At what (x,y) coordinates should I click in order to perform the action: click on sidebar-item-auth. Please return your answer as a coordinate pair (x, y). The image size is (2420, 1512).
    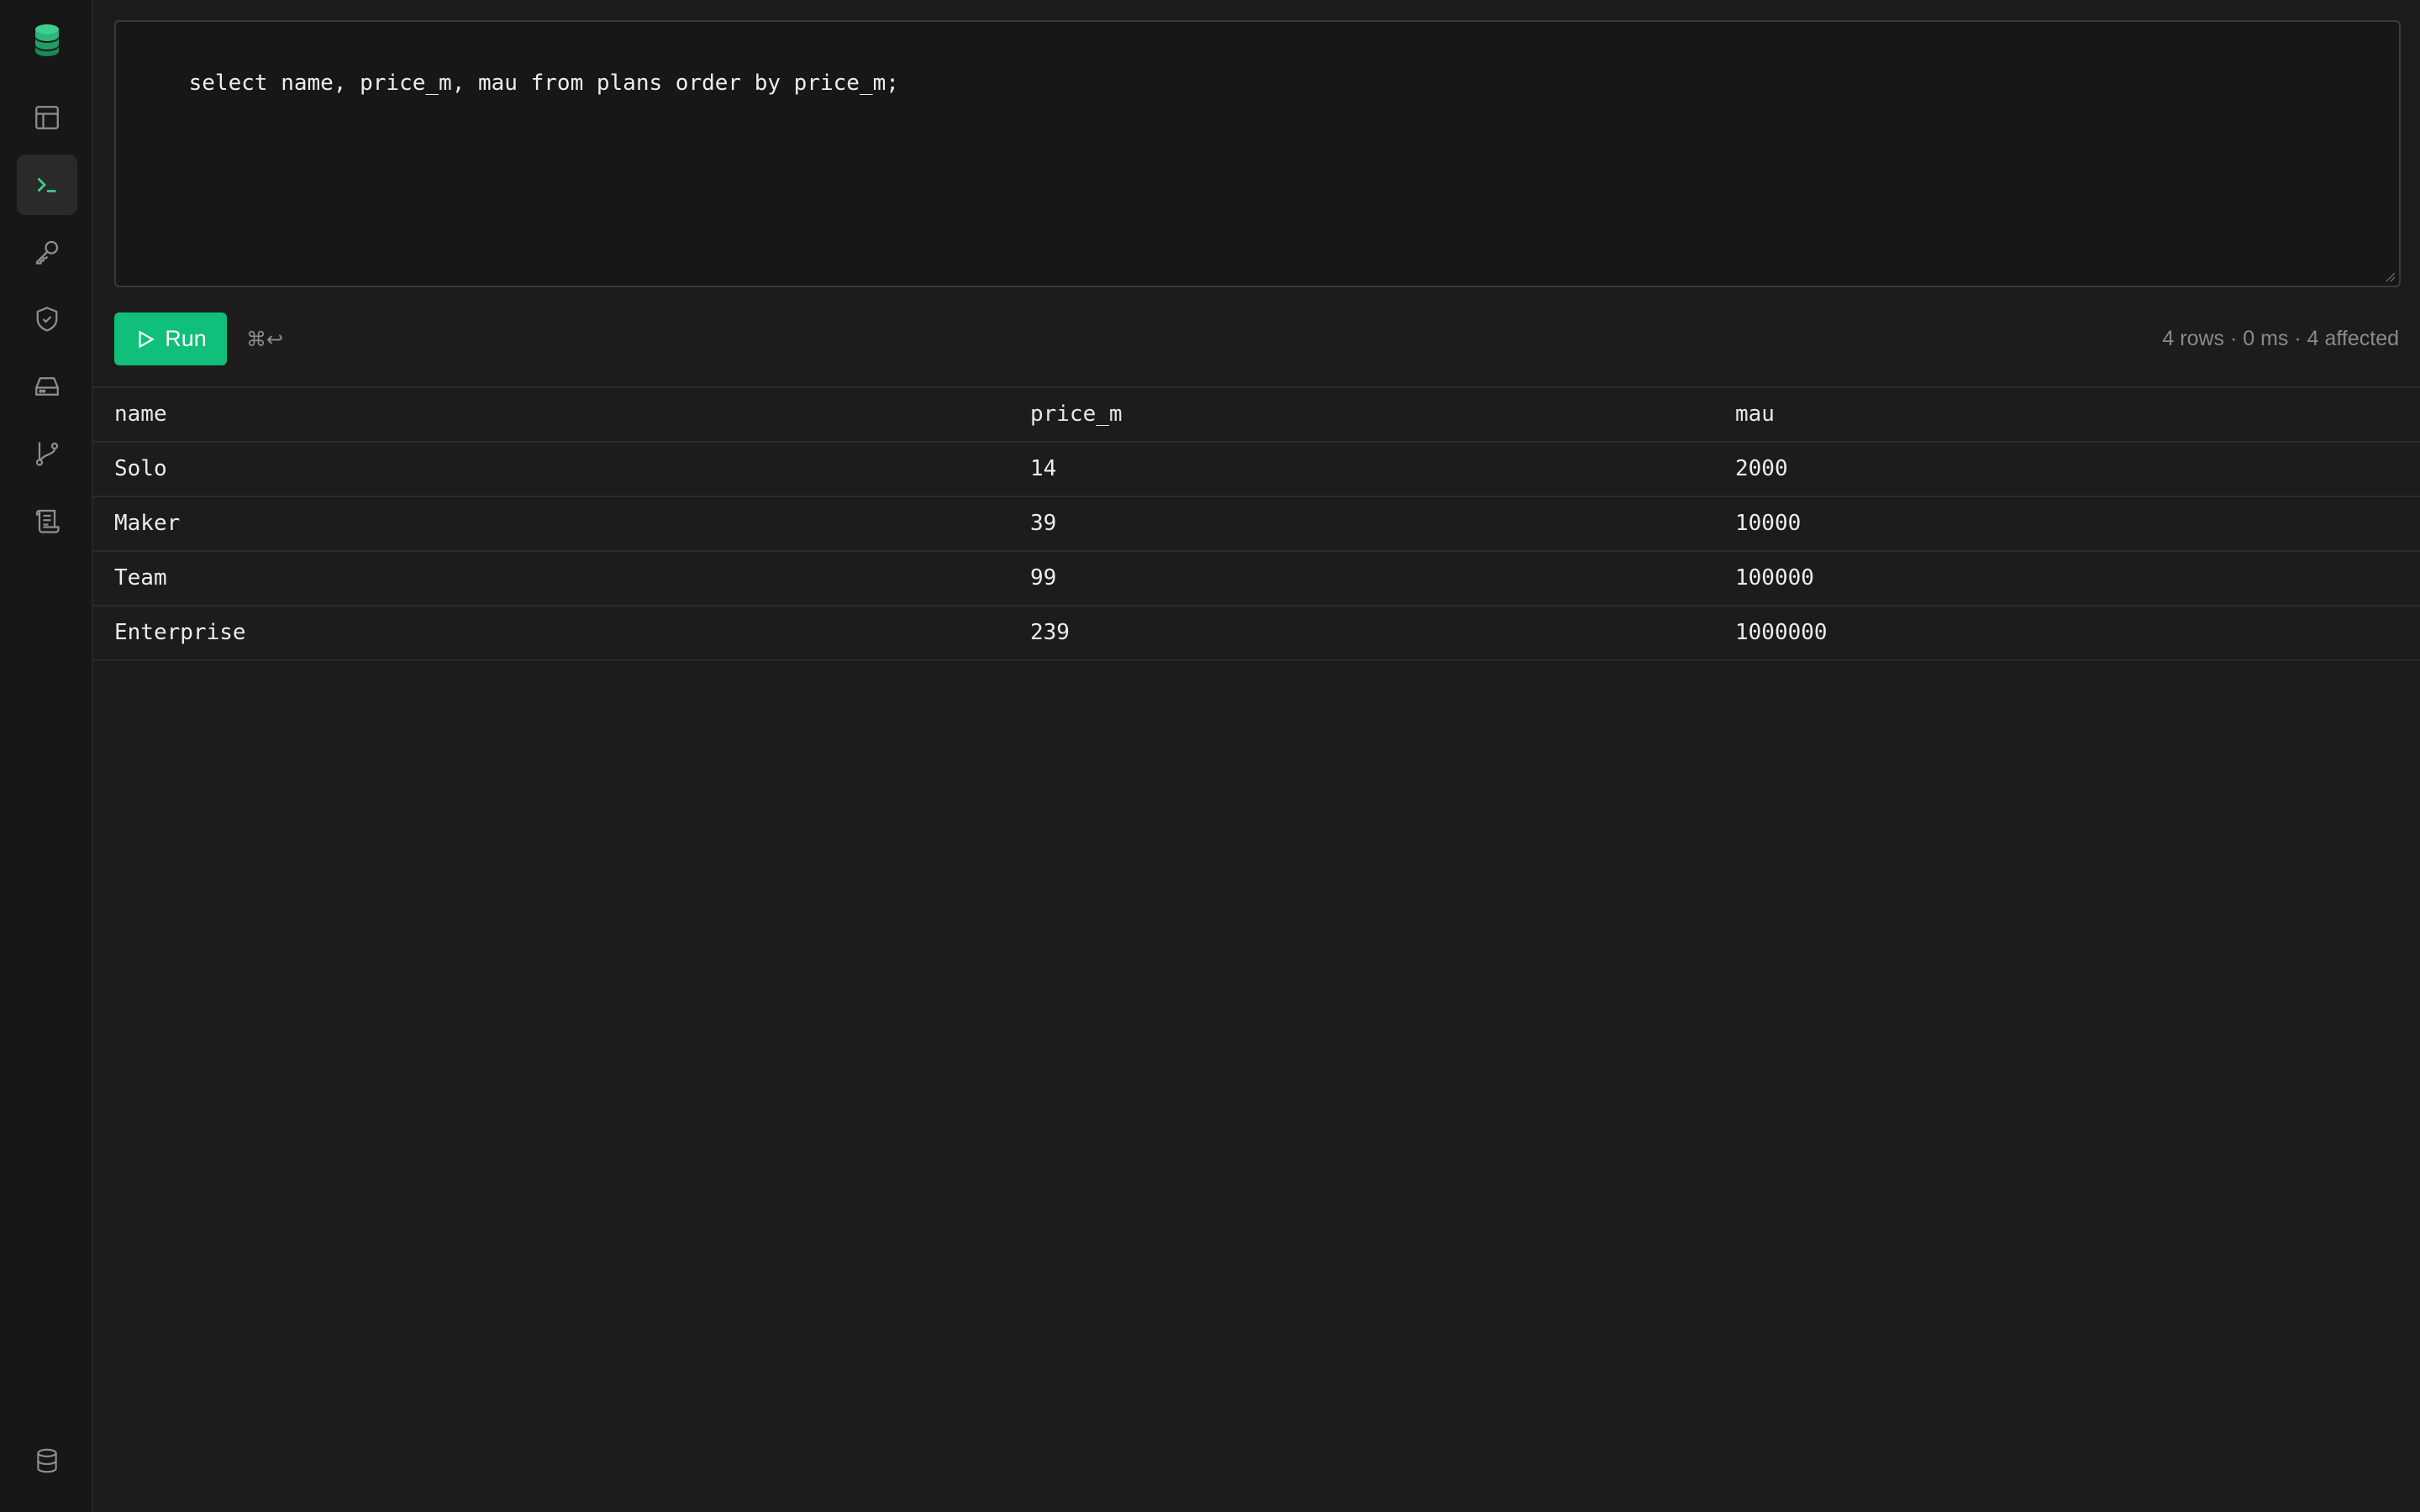
    Looking at the image, I should click on (47, 252).